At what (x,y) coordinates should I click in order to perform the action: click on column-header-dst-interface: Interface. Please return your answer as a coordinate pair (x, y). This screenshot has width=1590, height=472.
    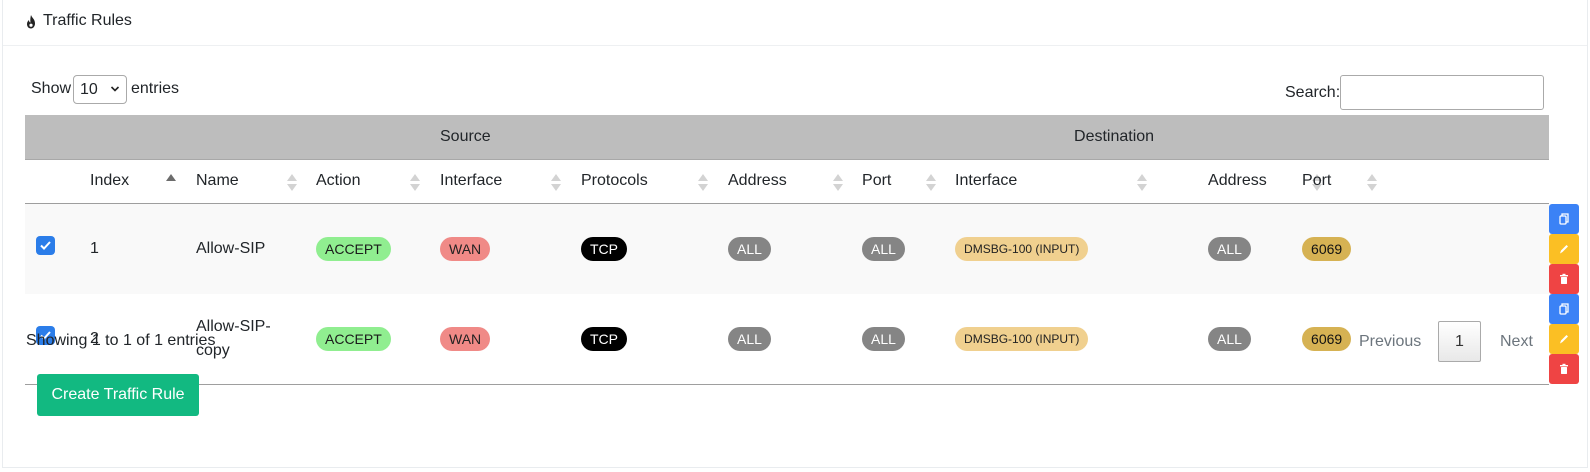
    Looking at the image, I should click on (1082, 181).